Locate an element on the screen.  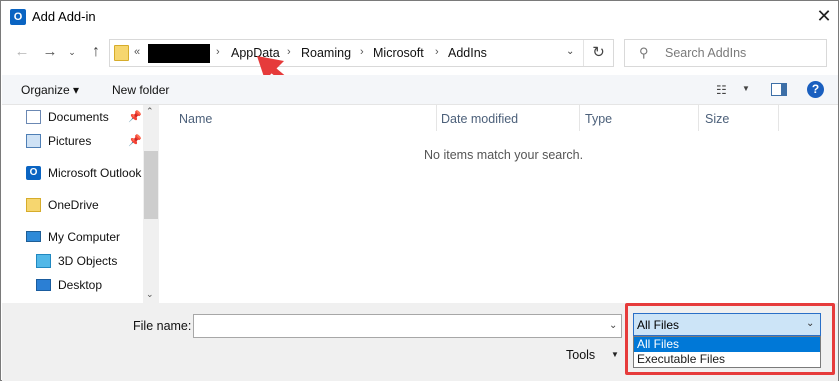
redacted-user-crumb is located at coordinates (179, 53).